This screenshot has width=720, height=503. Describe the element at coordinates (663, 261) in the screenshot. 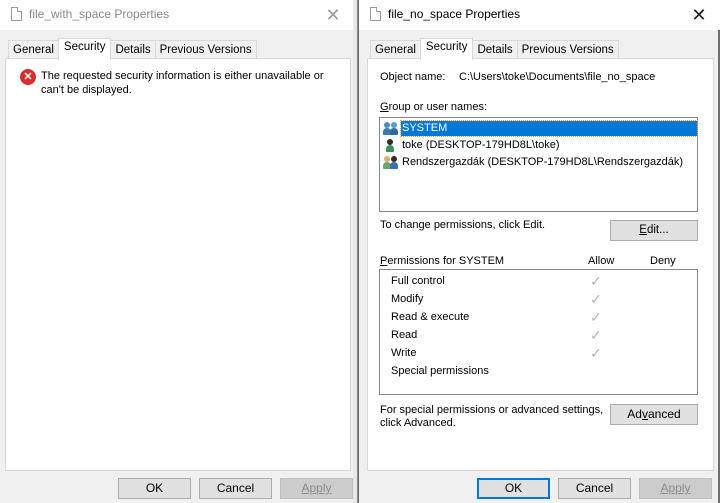

I see `deny-header: Deny` at that location.